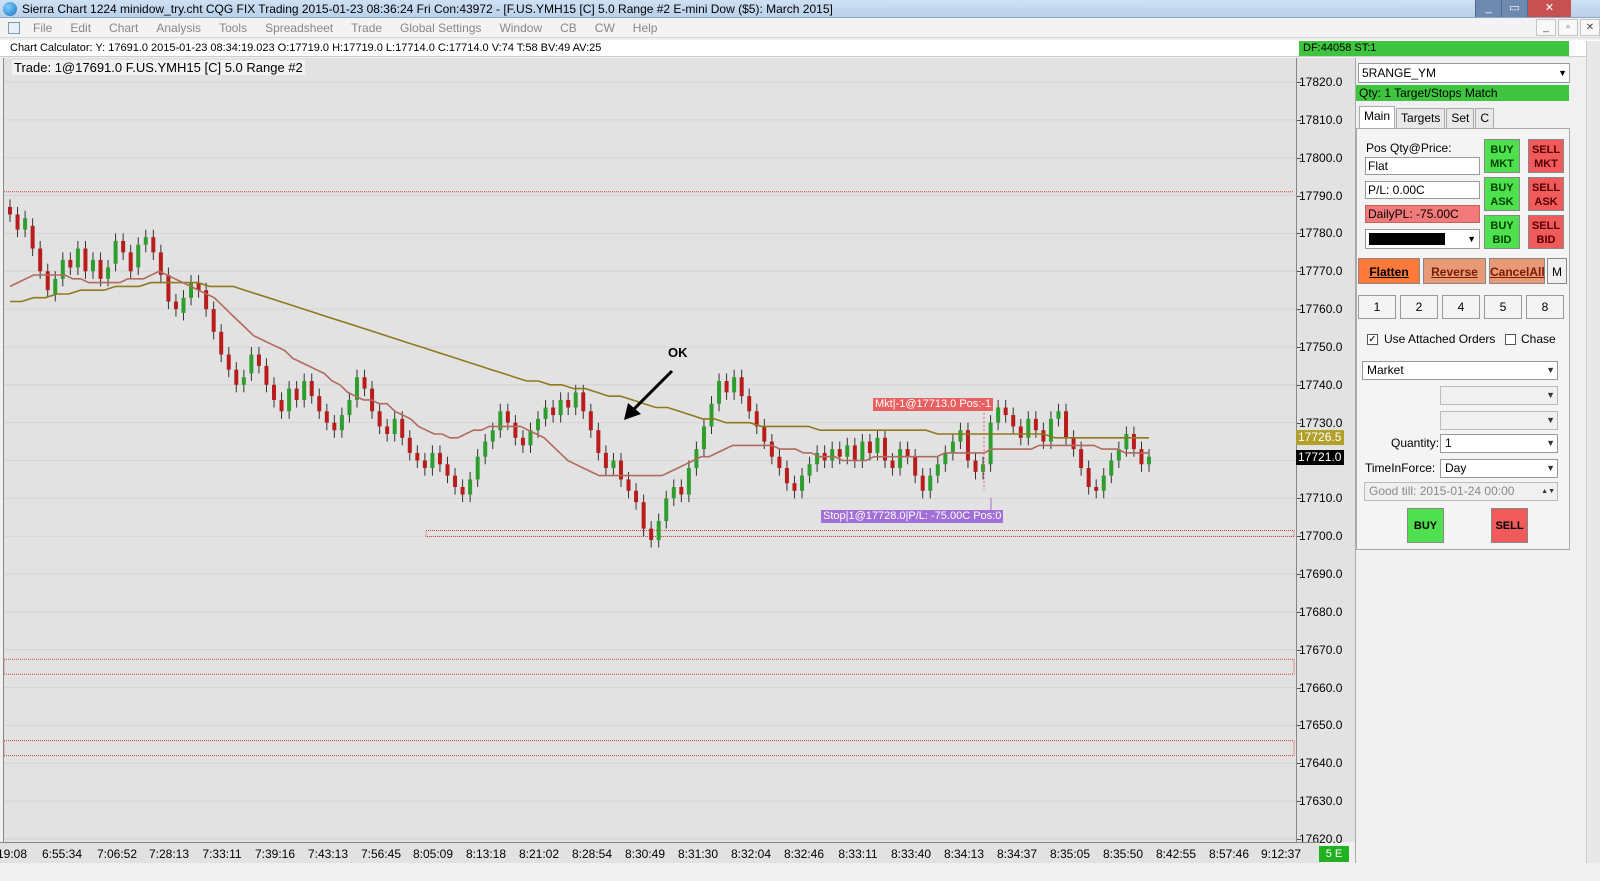  Describe the element at coordinates (299, 28) in the screenshot. I see `menu-spreadsheet: Spreadsheet` at that location.